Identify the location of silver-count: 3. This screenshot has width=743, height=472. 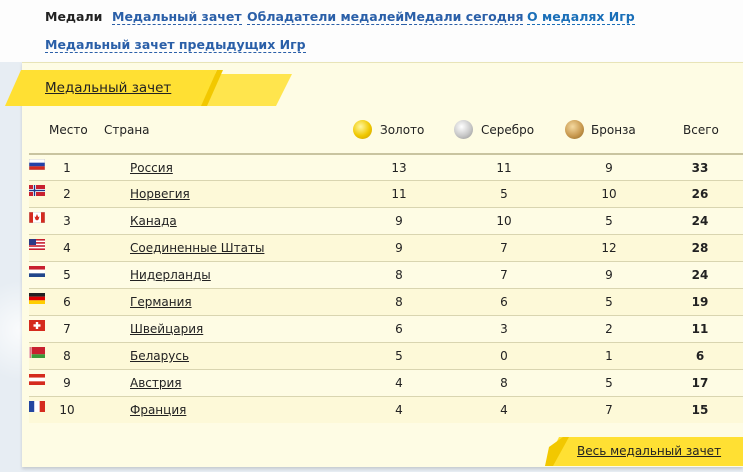
(504, 329).